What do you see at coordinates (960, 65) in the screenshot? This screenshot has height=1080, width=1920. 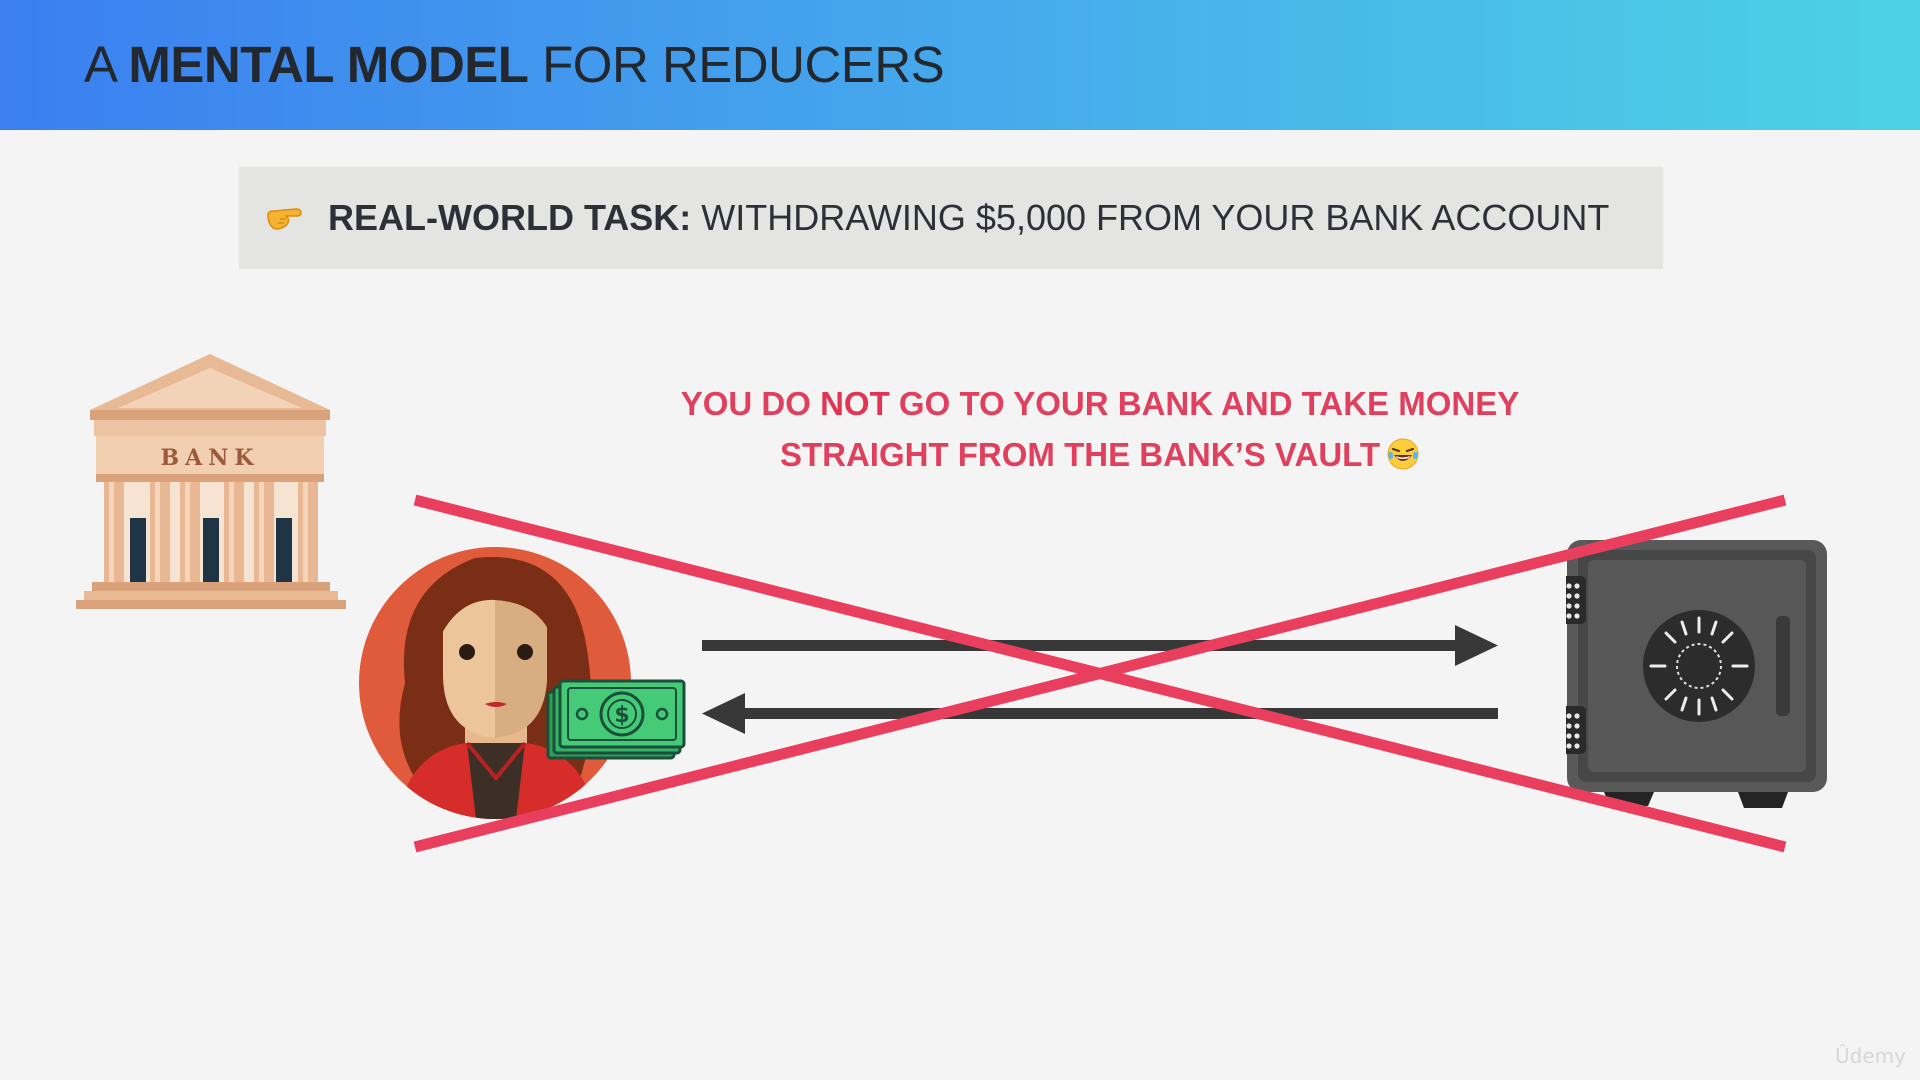 I see `title-bar: A MENTAL MODEL FOR REDUCERS` at bounding box center [960, 65].